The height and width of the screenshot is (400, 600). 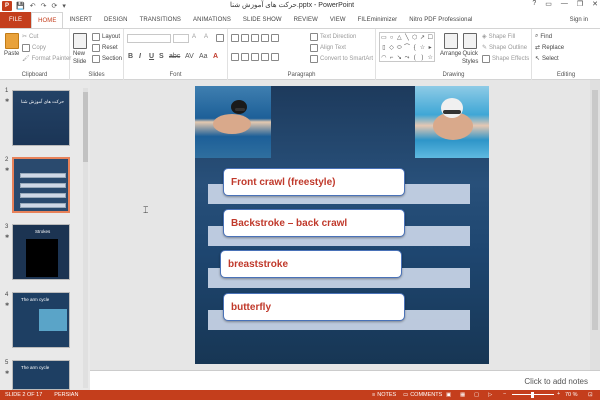 I want to click on sign-in-link: Sign in, so click(x=579, y=20).